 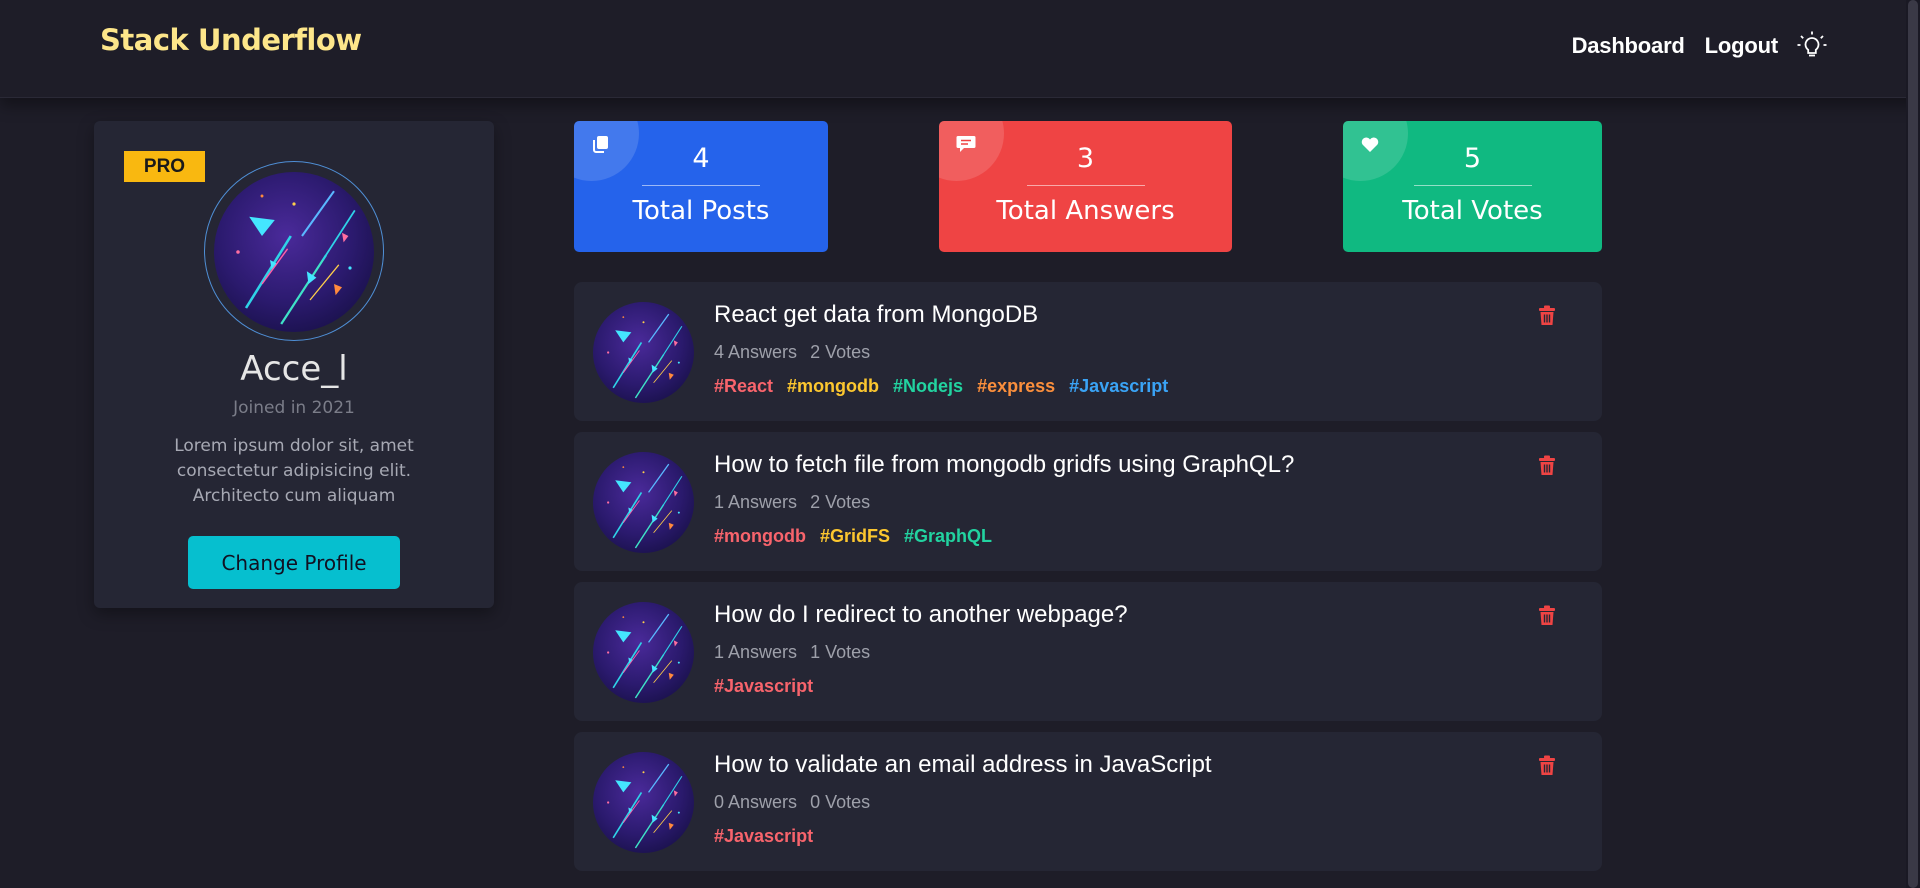 I want to click on brand-logo: Stack Underflow, so click(x=231, y=40).